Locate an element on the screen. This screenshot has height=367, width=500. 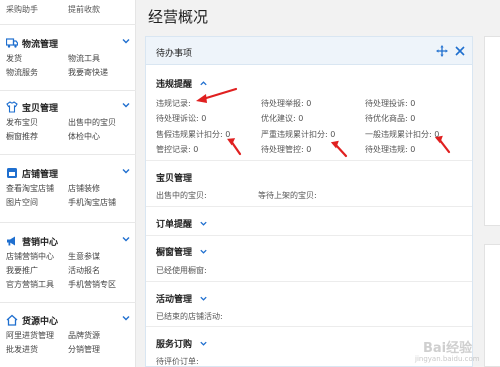
goods-waiting-list-count: 等待上架的宝贝: is located at coordinates (287, 195).